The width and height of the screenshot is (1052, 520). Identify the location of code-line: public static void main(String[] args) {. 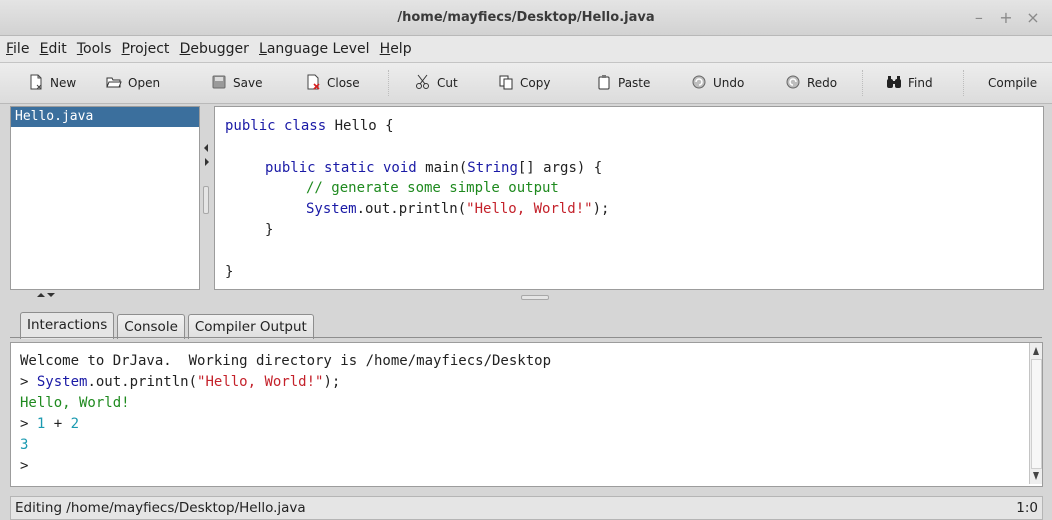
(434, 168).